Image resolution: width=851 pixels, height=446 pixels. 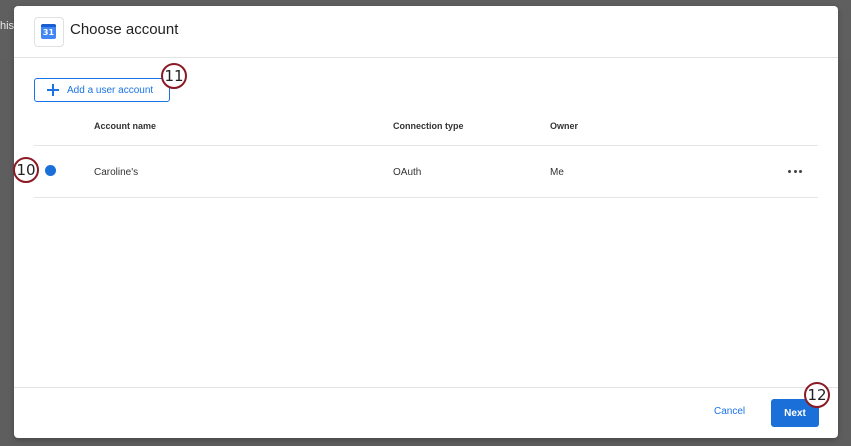 What do you see at coordinates (557, 172) in the screenshot?
I see `cell-owner: Me` at bounding box center [557, 172].